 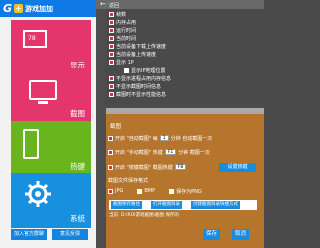 I want to click on option-row: 截图时不显示性能信息, so click(x=137, y=94).